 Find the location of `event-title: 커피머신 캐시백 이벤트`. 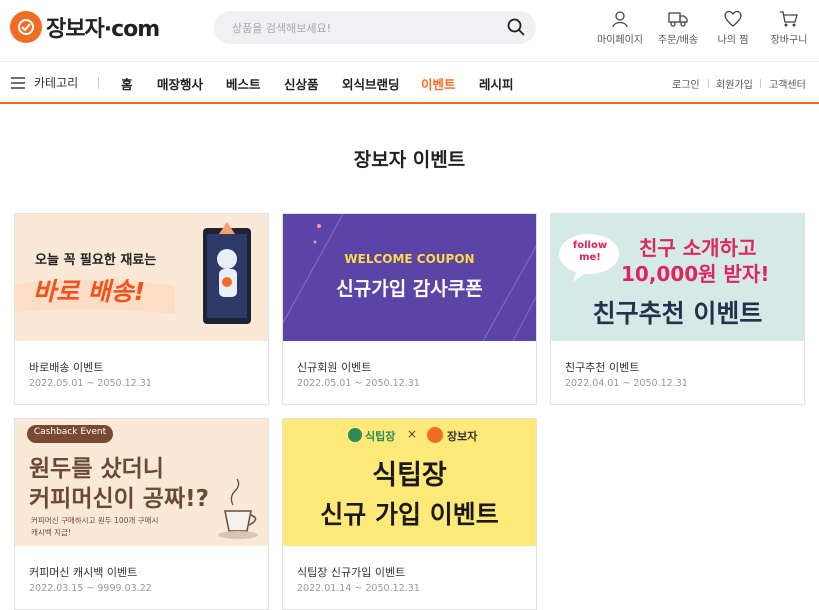

event-title: 커피머신 캐시백 이벤트 is located at coordinates (83, 572).